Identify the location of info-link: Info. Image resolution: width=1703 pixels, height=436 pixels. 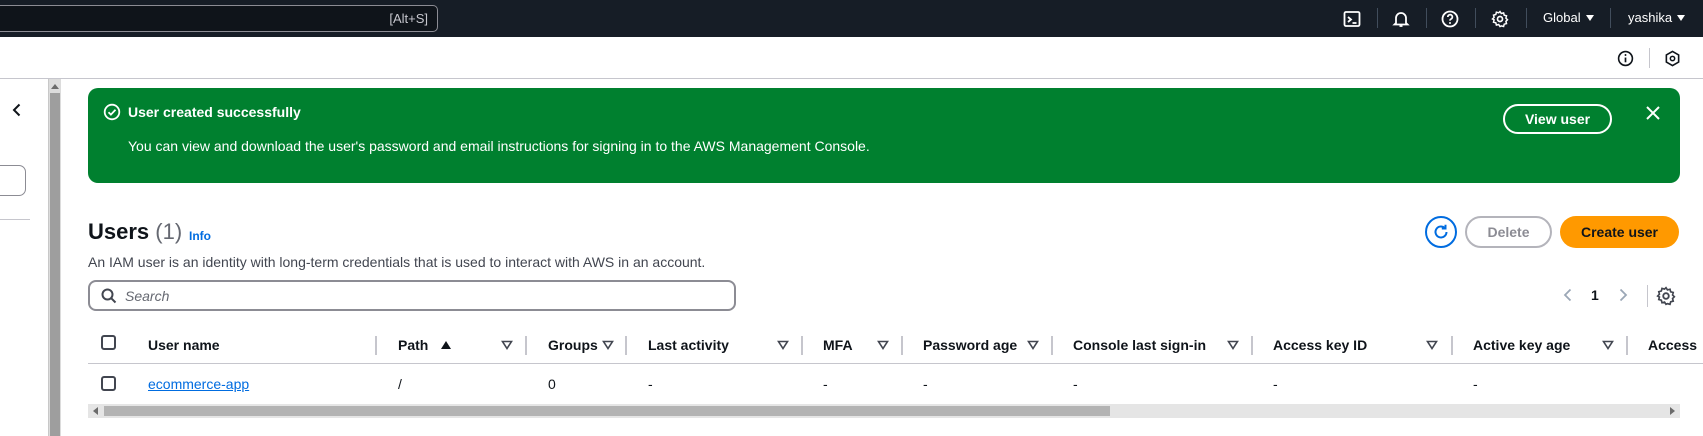
(200, 236).